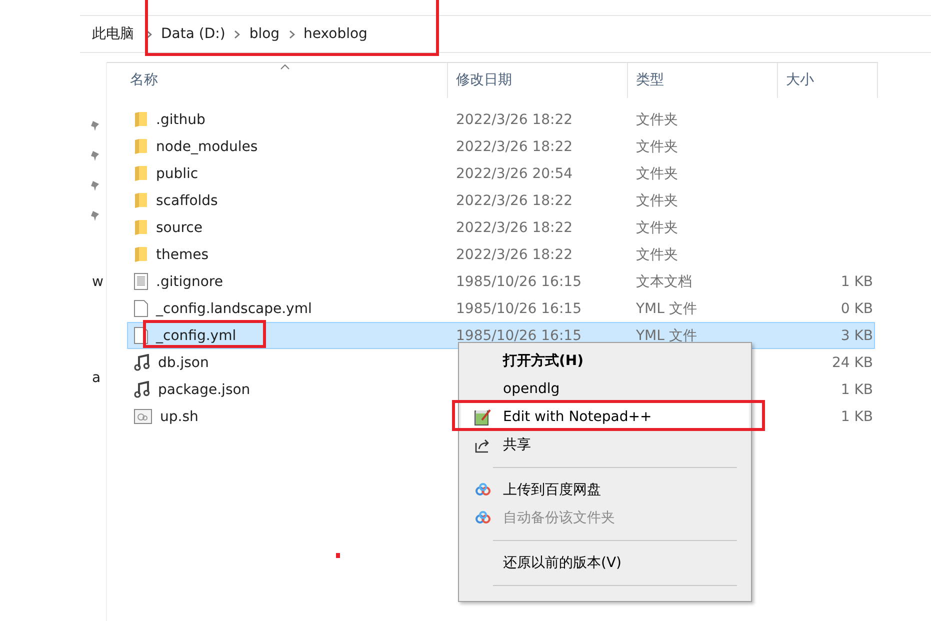  Describe the element at coordinates (181, 120) in the screenshot. I see `file-name: .github` at that location.